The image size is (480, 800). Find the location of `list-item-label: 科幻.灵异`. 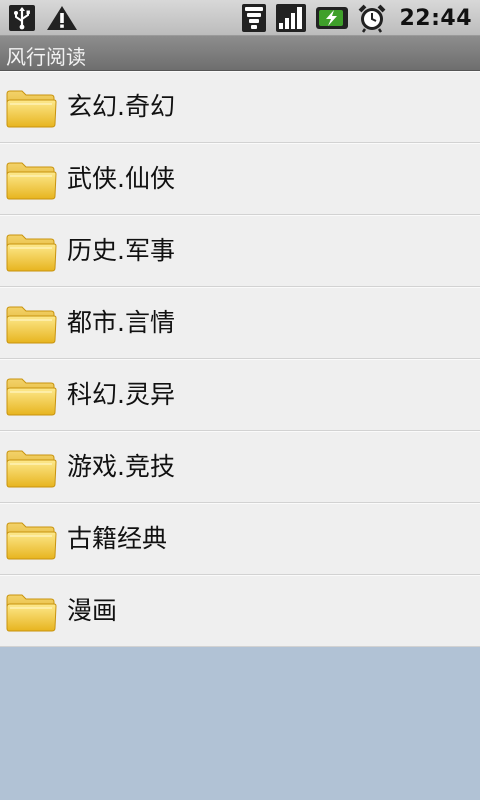

list-item-label: 科幻.灵异 is located at coordinates (121, 394).